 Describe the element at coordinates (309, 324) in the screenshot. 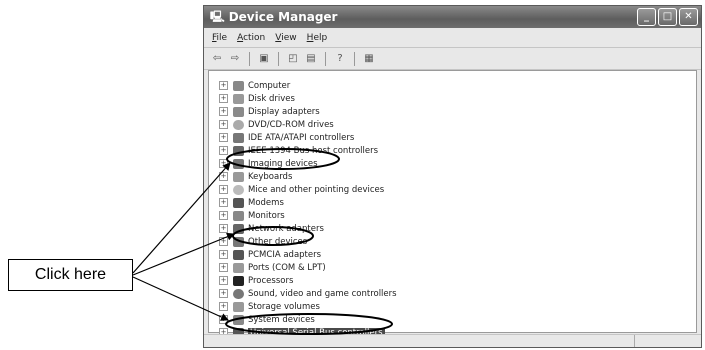

I see `highlight-ellipse-usb` at that location.